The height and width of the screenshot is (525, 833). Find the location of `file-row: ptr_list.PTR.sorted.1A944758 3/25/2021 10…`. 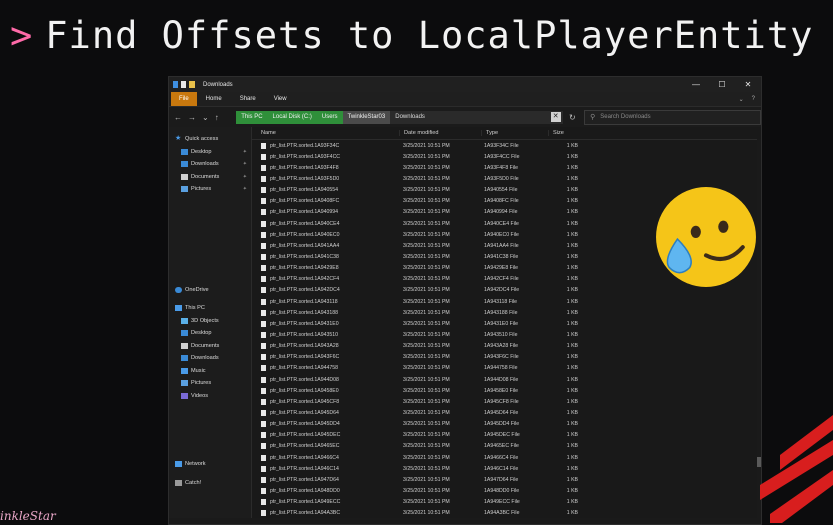

file-row: ptr_list.PTR.sorted.1A944758 3/25/2021 10… is located at coordinates (506, 368).